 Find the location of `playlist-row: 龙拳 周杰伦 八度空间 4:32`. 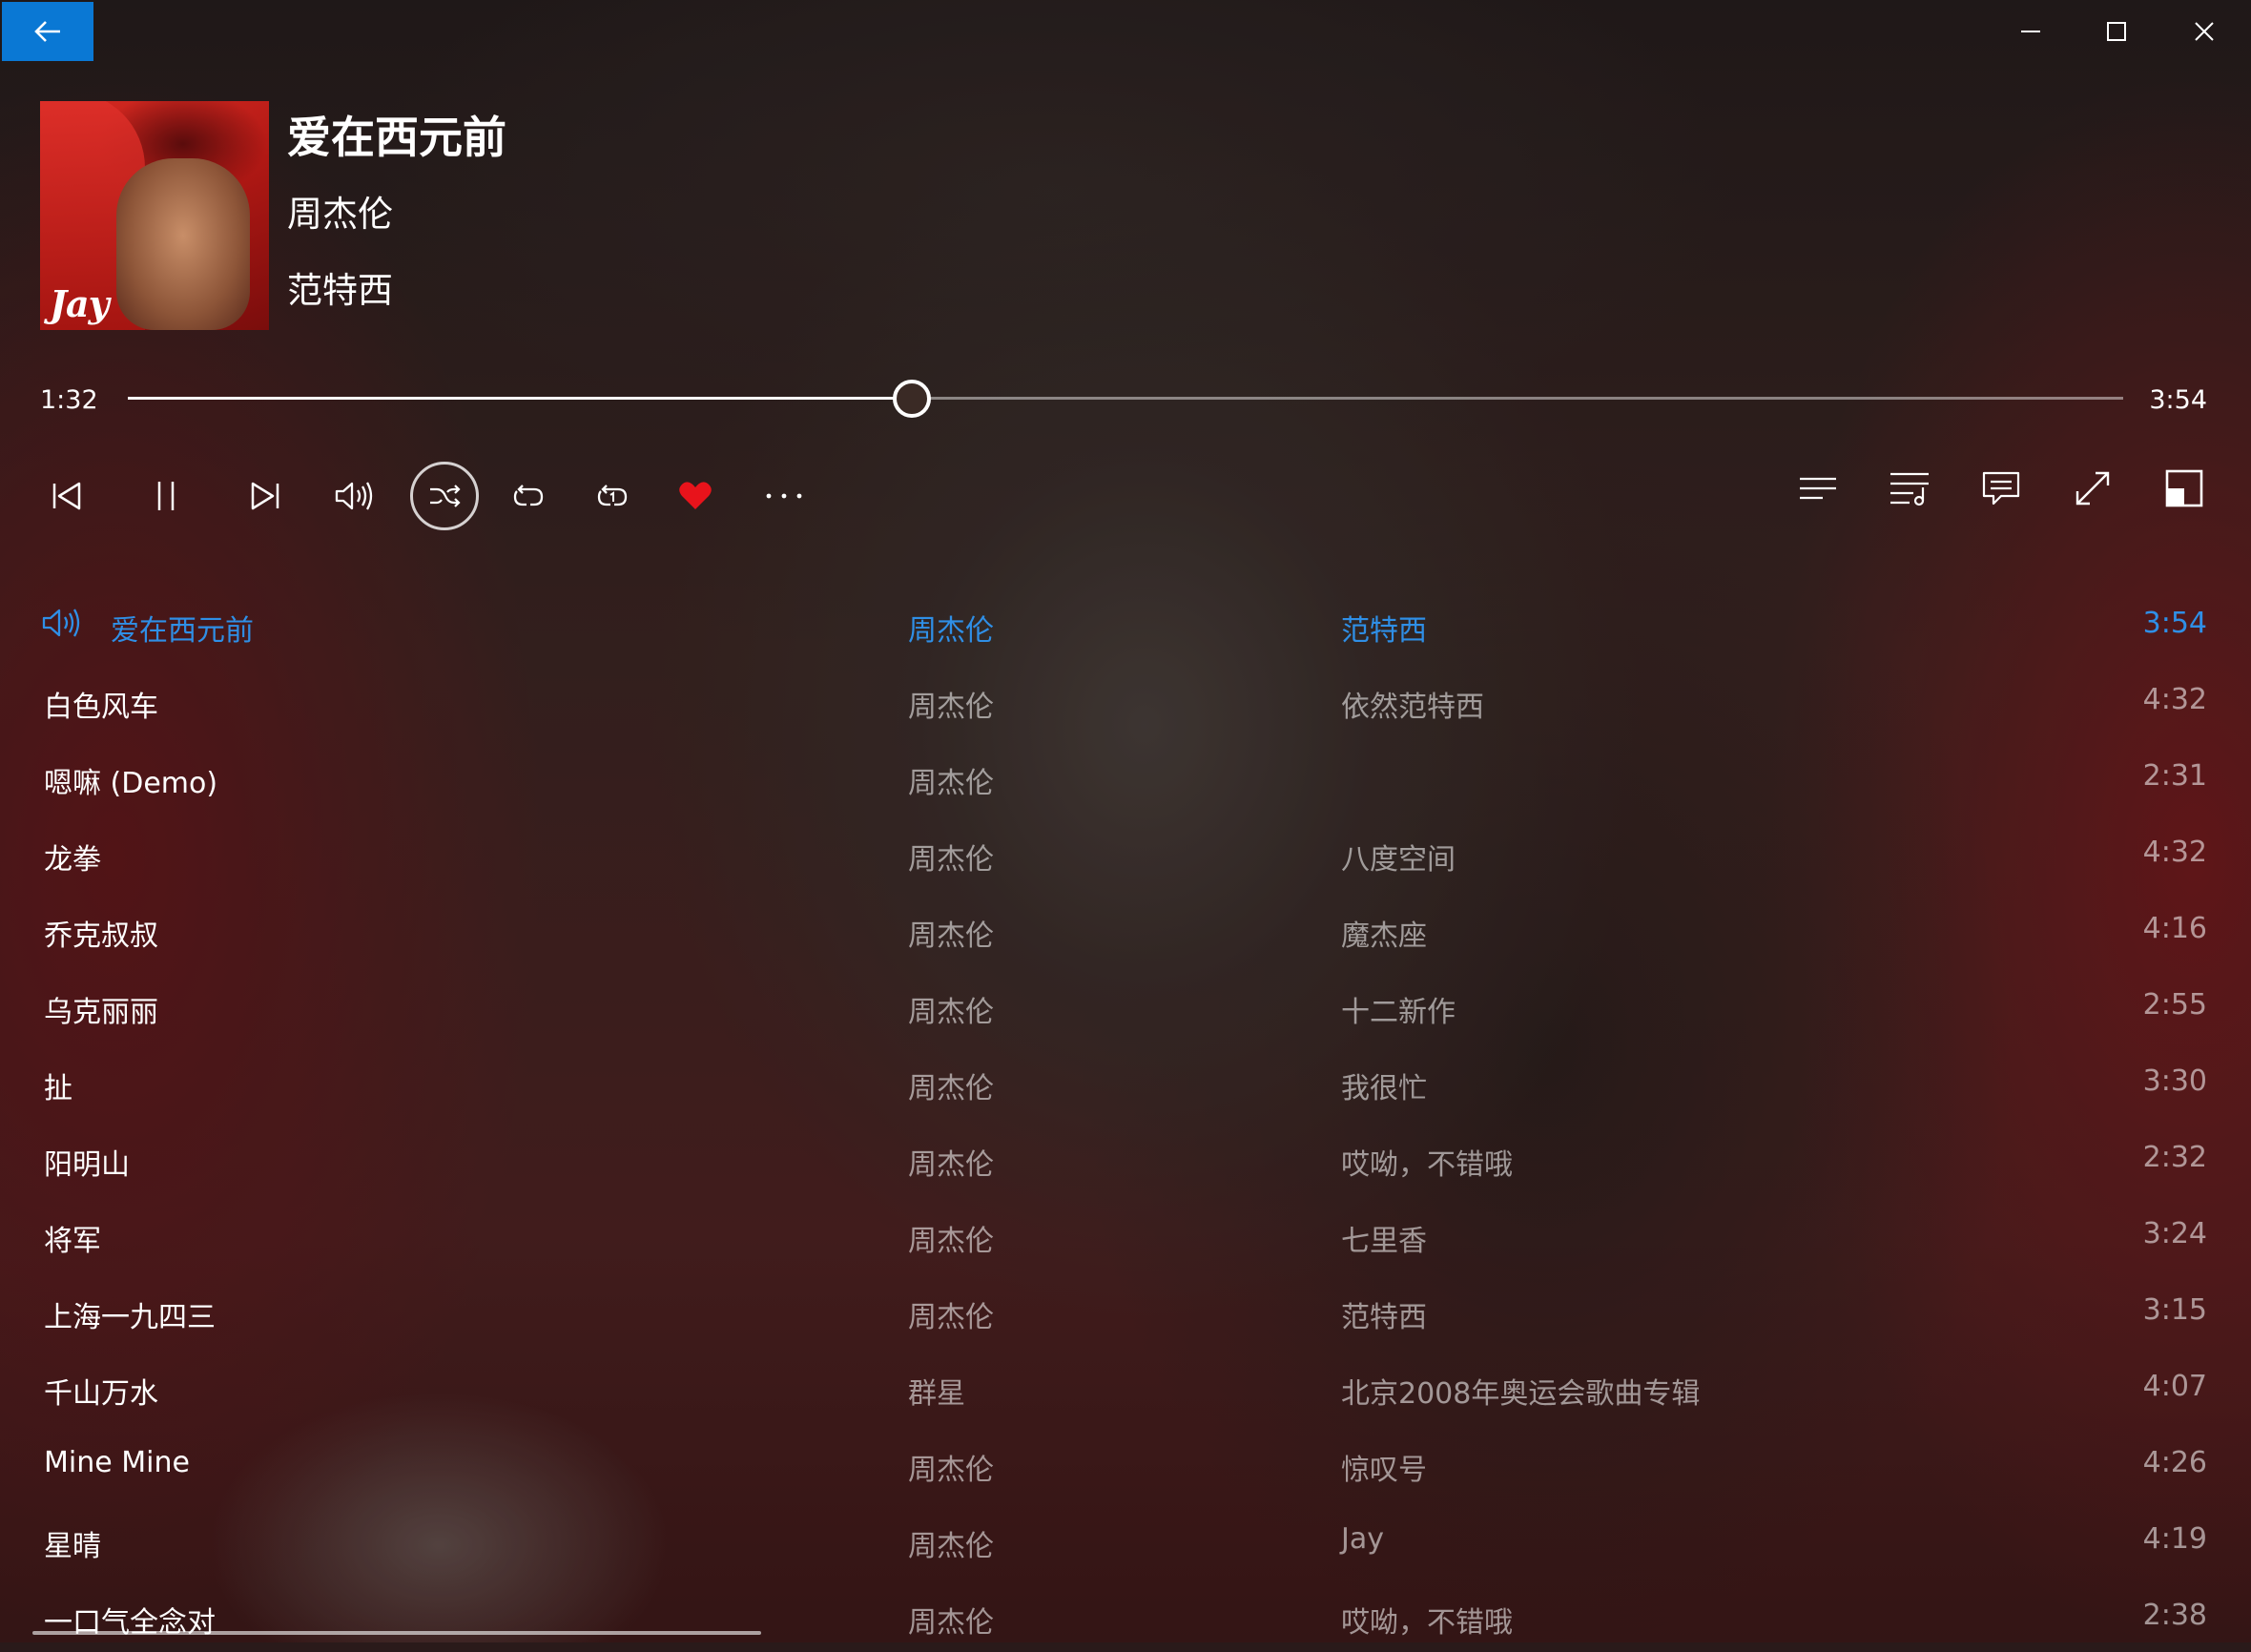

playlist-row: 龙拳 周杰伦 八度空间 4:32 is located at coordinates (1125, 851).